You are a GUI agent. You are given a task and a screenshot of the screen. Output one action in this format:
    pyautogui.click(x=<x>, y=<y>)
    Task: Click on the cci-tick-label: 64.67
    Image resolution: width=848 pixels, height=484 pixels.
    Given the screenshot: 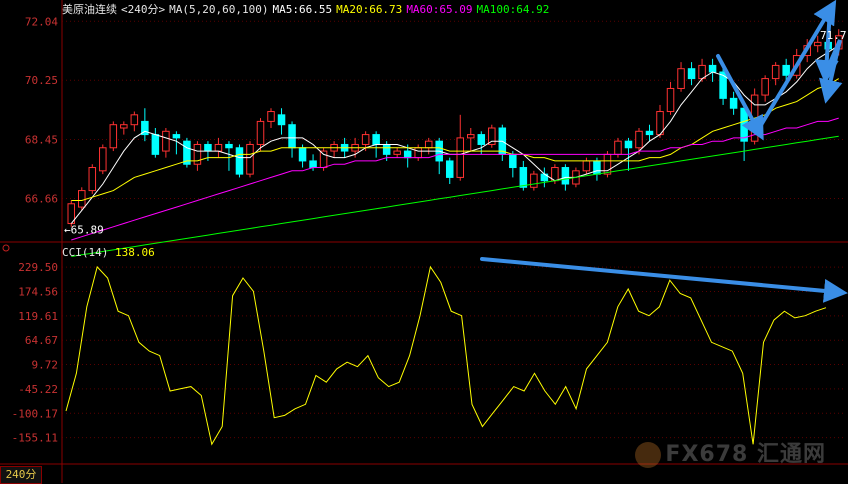 What is the action you would take?
    pyautogui.click(x=41, y=340)
    